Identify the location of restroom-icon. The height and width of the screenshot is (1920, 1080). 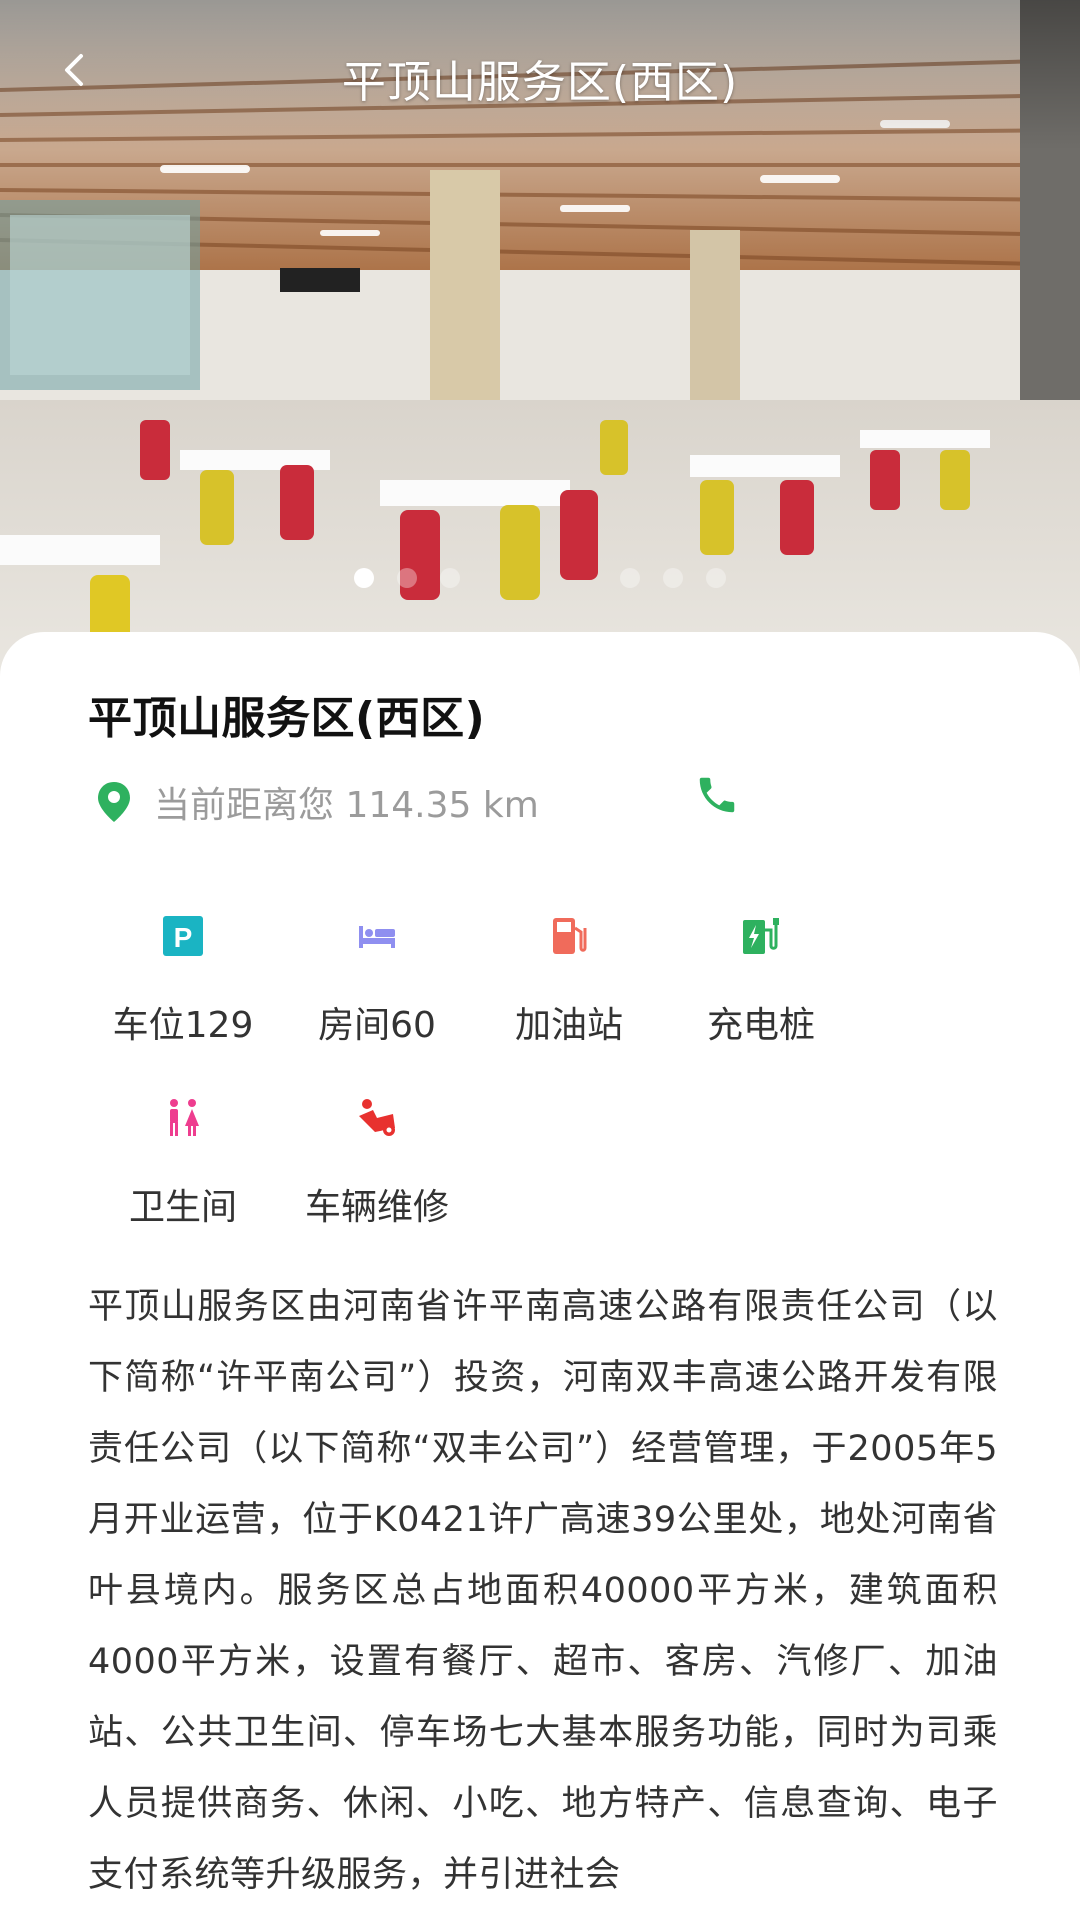
(184, 1117).